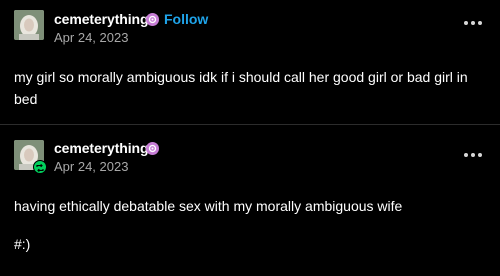  Describe the element at coordinates (186, 19) in the screenshot. I see `follow-button: Follow` at that location.